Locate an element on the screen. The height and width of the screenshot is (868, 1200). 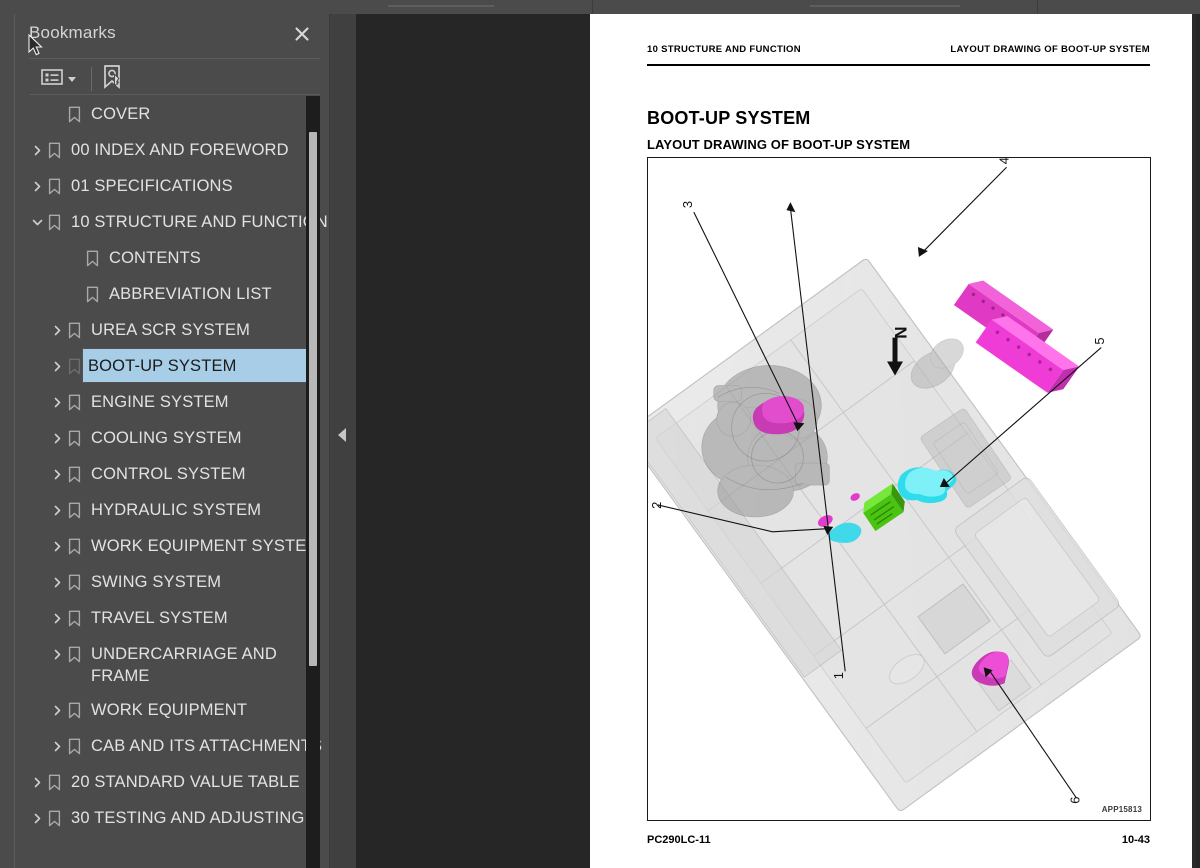
close-icon is located at coordinates (302, 34).